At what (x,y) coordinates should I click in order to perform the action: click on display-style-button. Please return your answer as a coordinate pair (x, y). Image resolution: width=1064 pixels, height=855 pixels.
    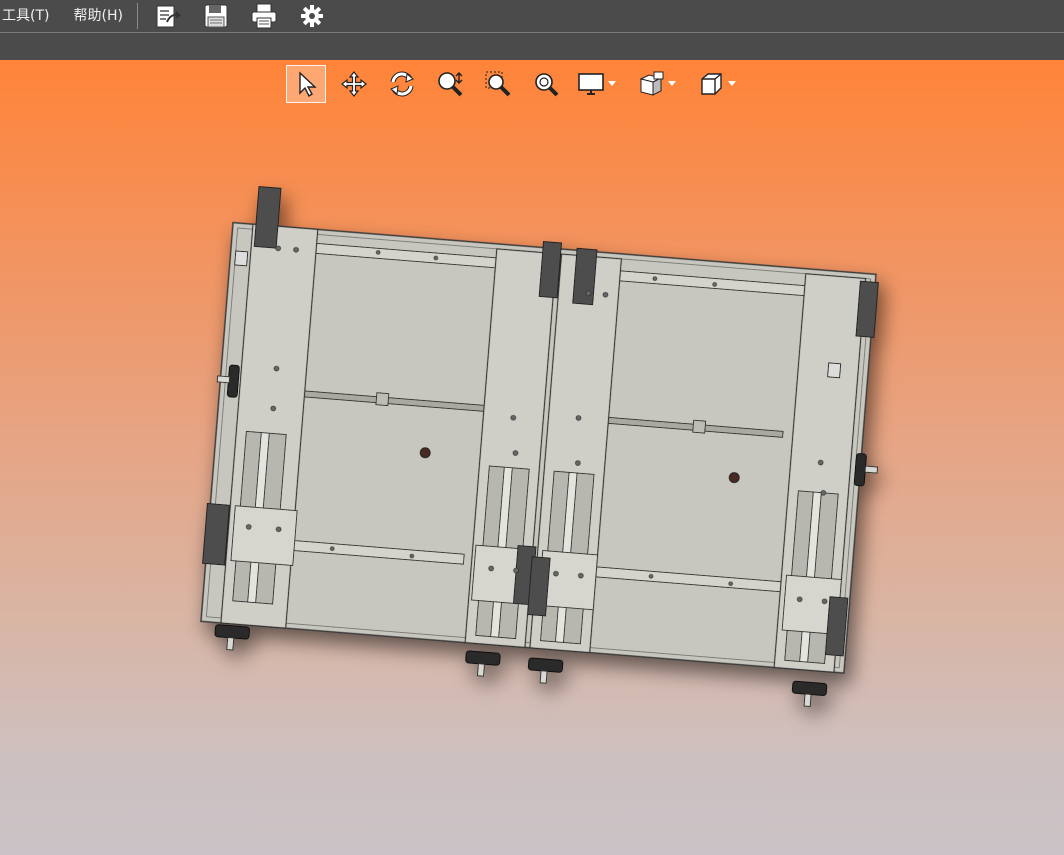
    Looking at the image, I should click on (651, 84).